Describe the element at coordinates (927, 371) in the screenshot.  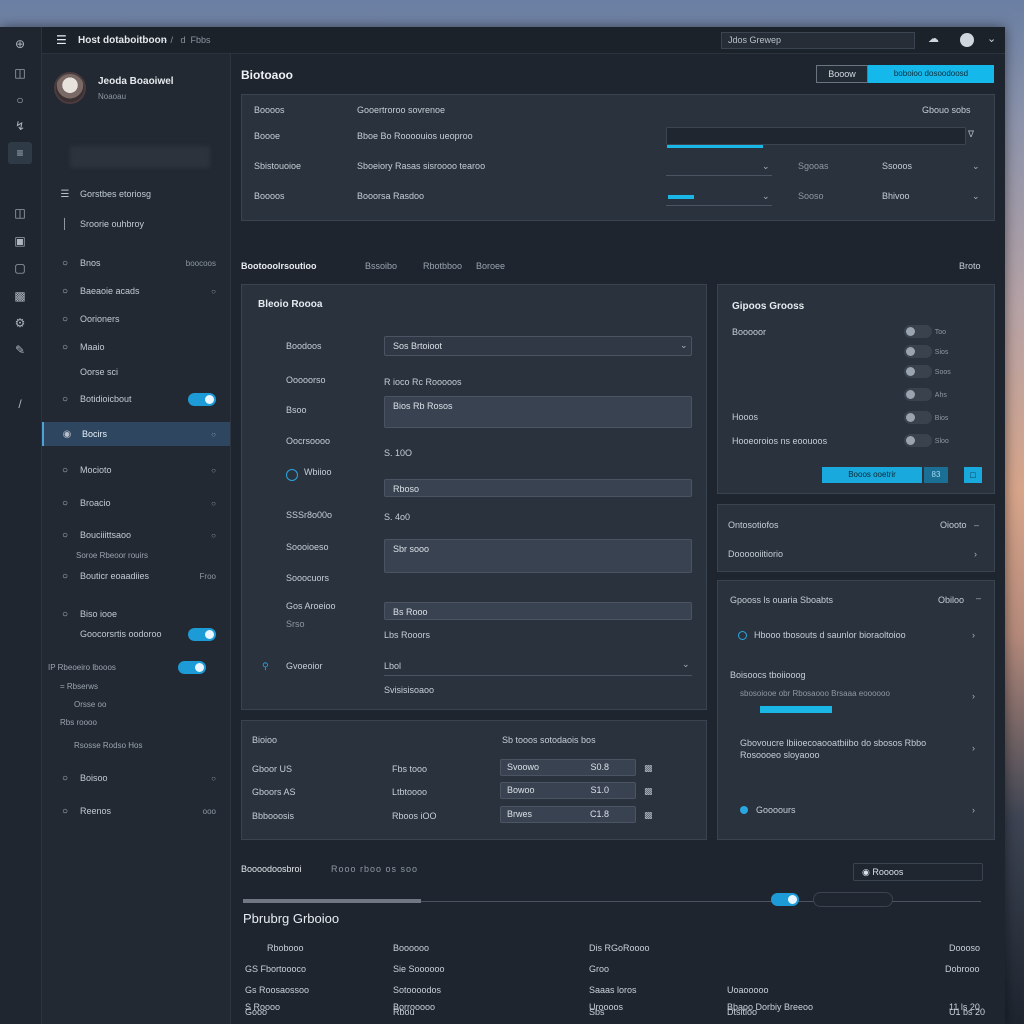
I see `option-toggle: Soos` at that location.